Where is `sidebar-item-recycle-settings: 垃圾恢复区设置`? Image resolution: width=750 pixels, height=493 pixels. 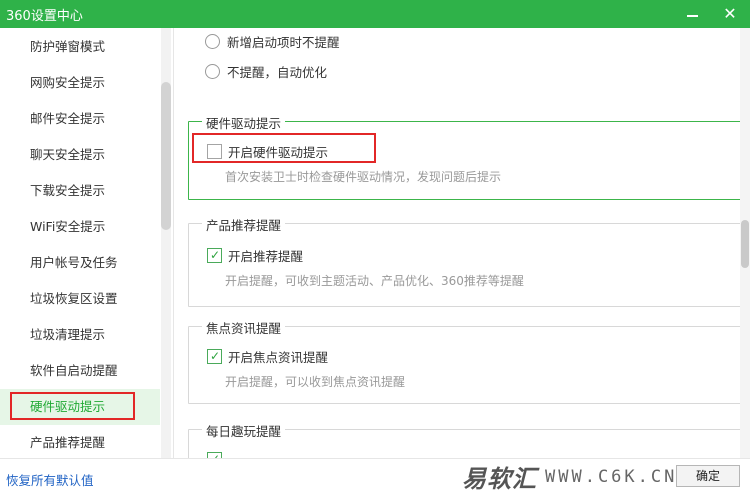 sidebar-item-recycle-settings: 垃圾恢复区设置 is located at coordinates (80, 299).